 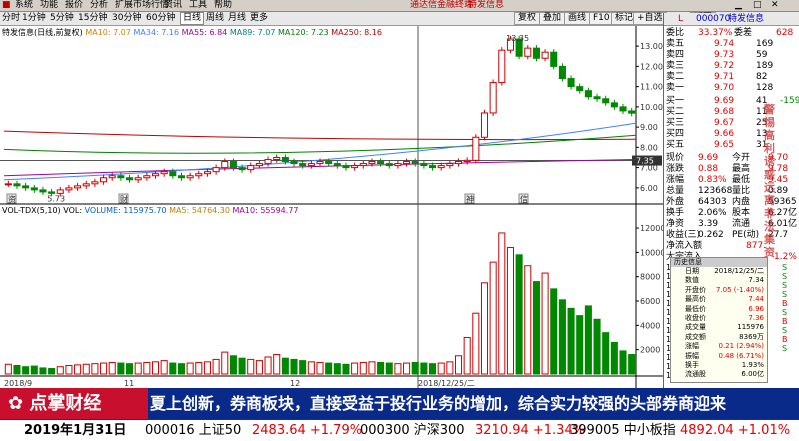 I want to click on period-30min: 30分钟, so click(x=126, y=18).